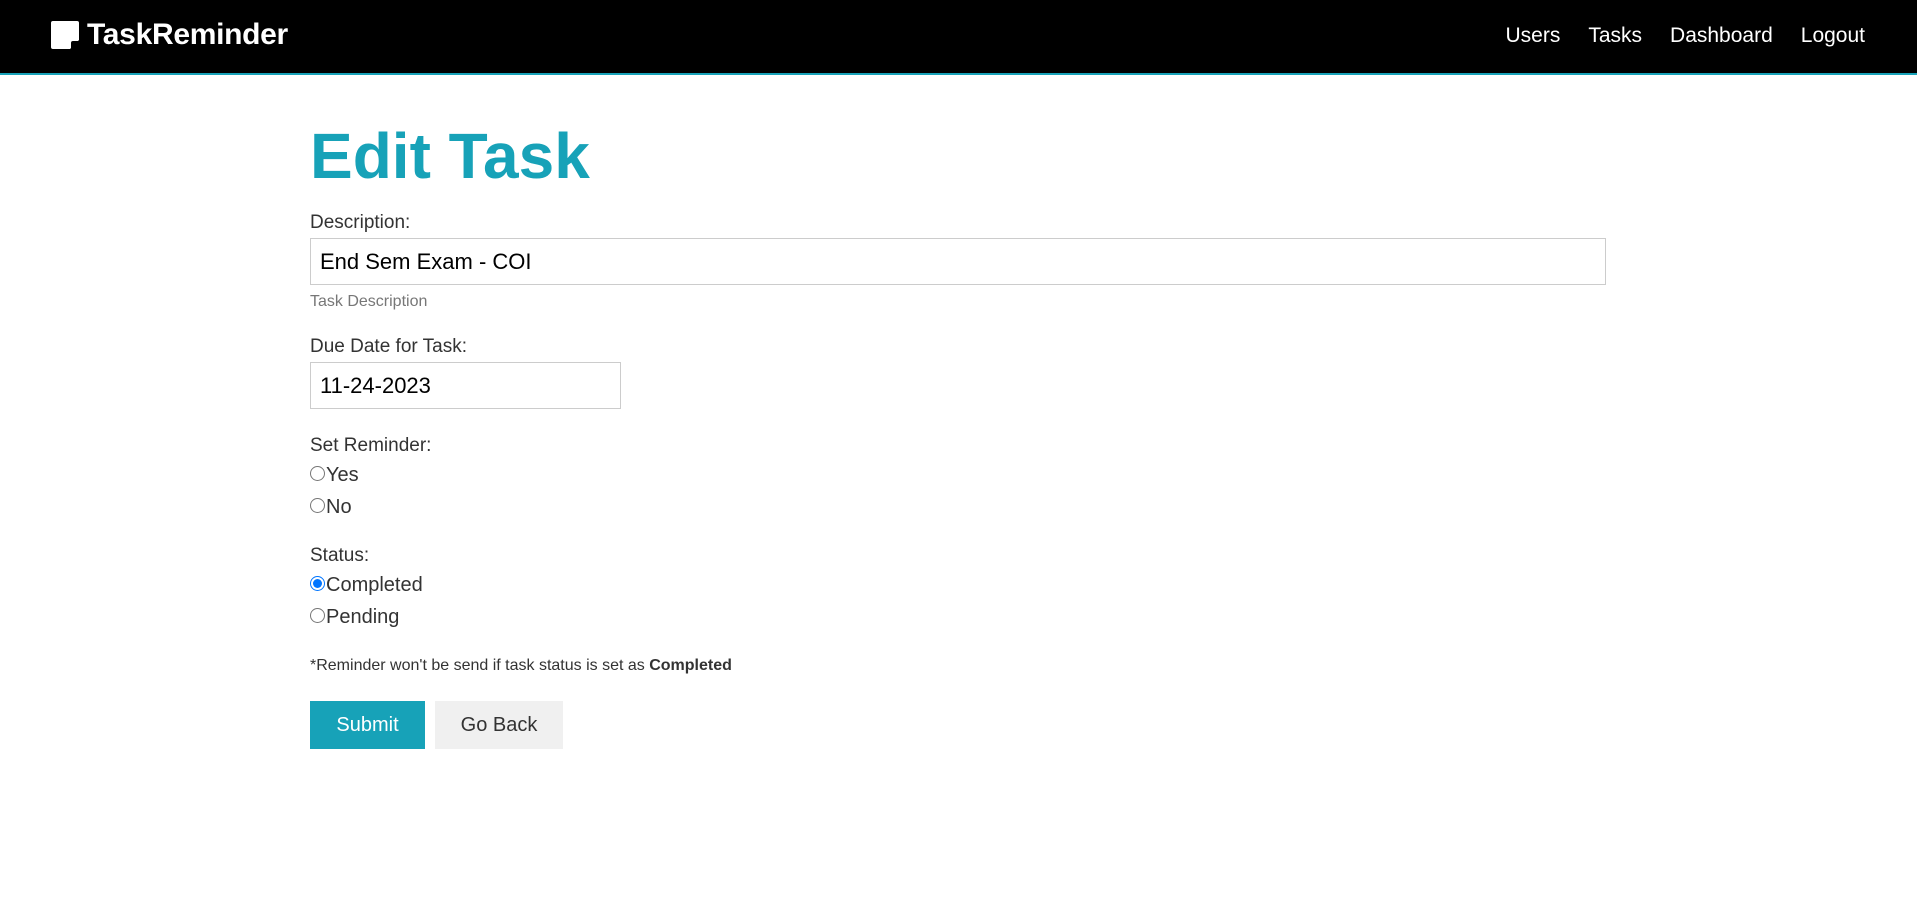  I want to click on page-title: Edit Task, so click(450, 156).